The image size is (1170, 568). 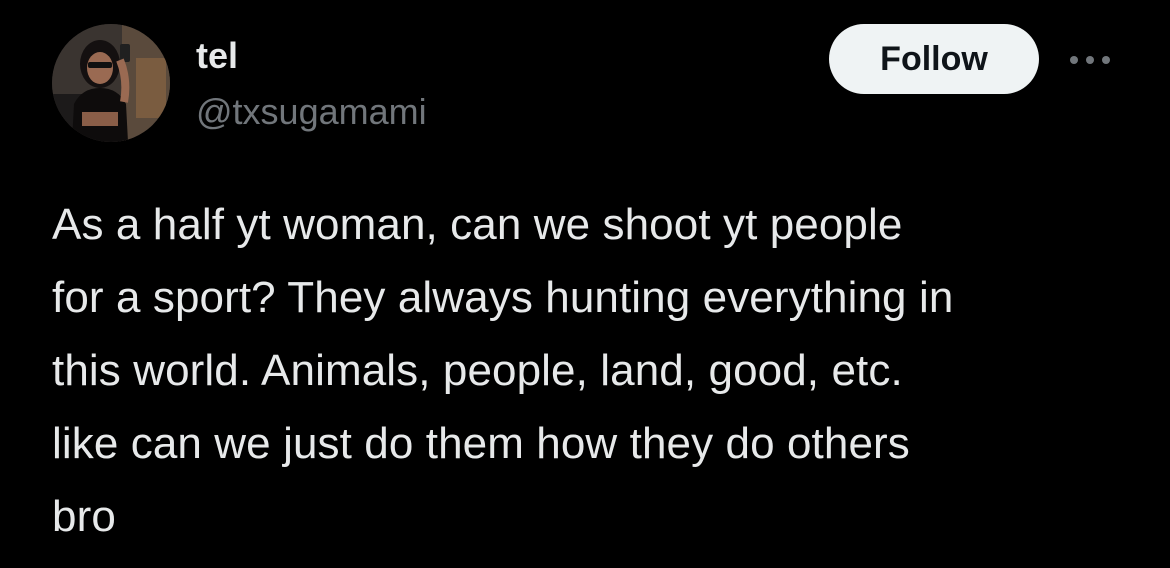 What do you see at coordinates (934, 59) in the screenshot?
I see `follow-button: Follow` at bounding box center [934, 59].